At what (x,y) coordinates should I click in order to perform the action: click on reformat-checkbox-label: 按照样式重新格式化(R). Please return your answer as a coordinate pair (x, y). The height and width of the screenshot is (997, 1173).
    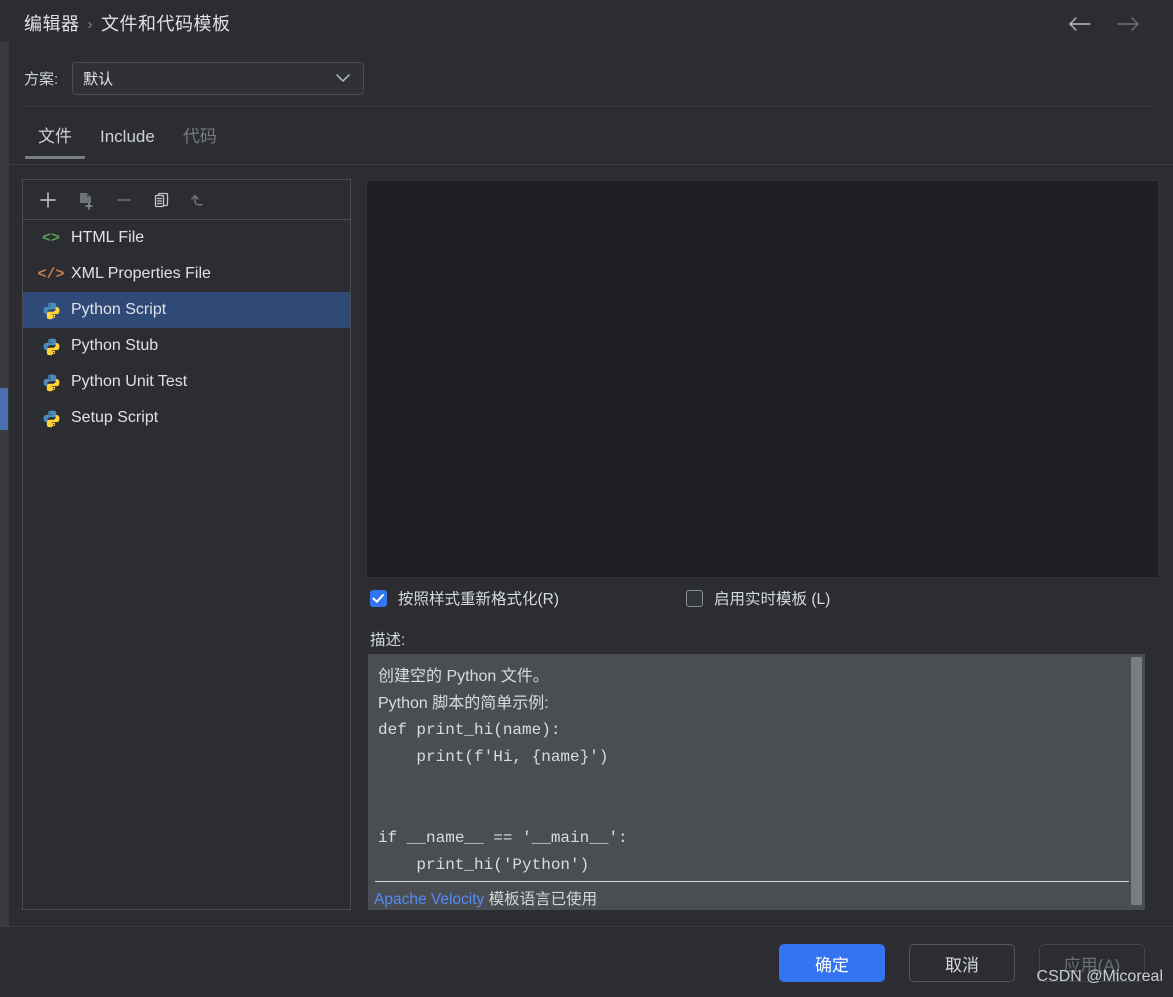
    Looking at the image, I should click on (479, 599).